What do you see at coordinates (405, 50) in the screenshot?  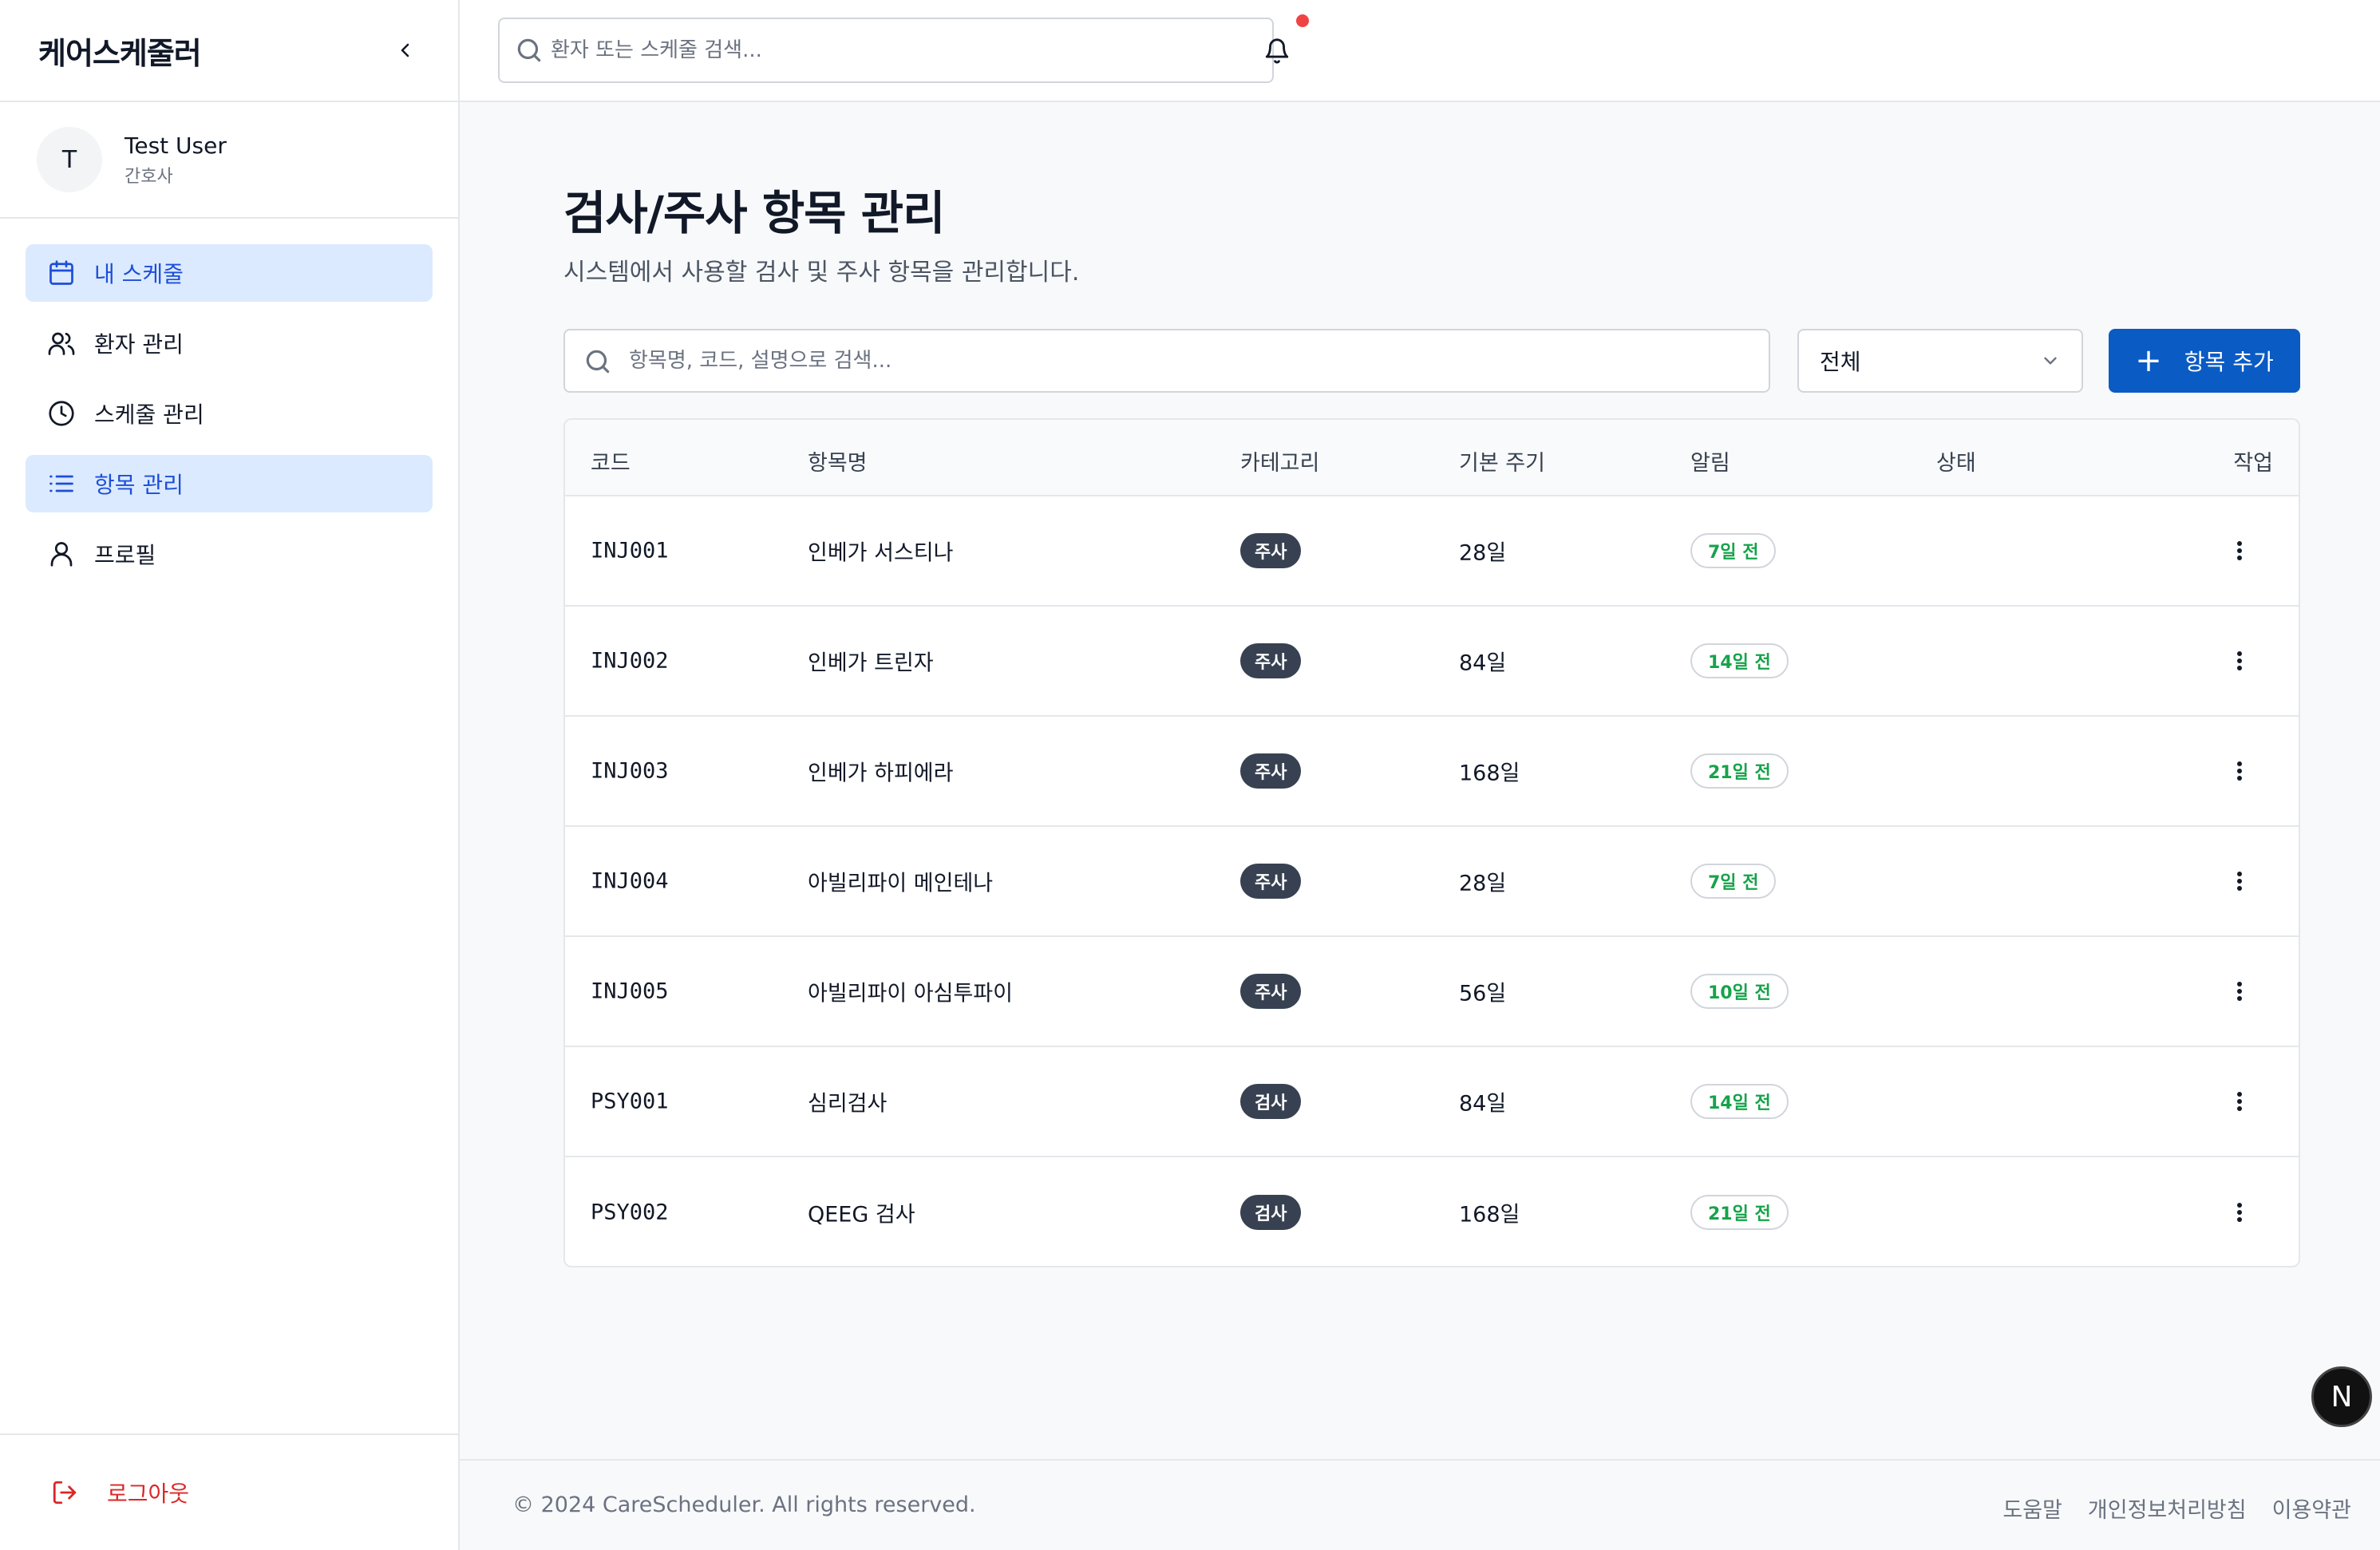 I see `collapse-sidebar-button` at bounding box center [405, 50].